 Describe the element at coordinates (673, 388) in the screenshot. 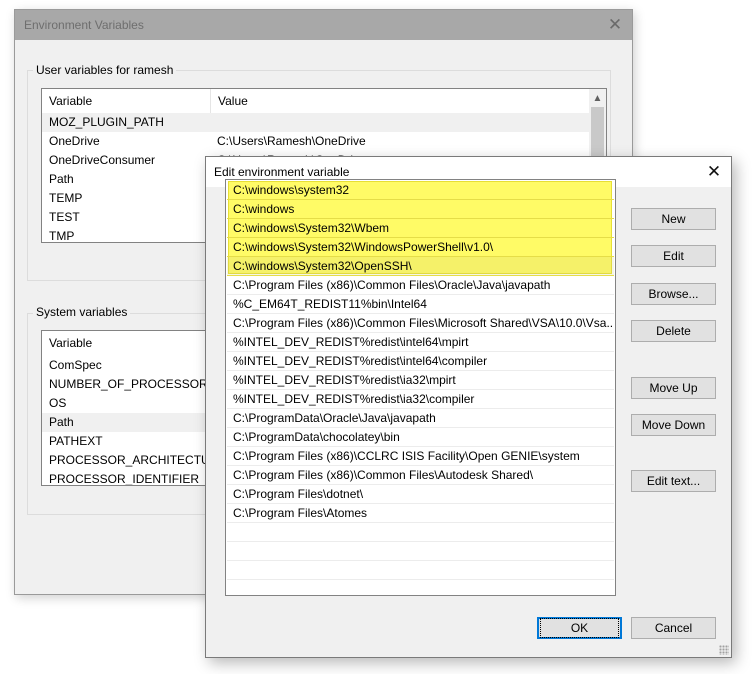

I see `move-up-button: Move Up` at that location.